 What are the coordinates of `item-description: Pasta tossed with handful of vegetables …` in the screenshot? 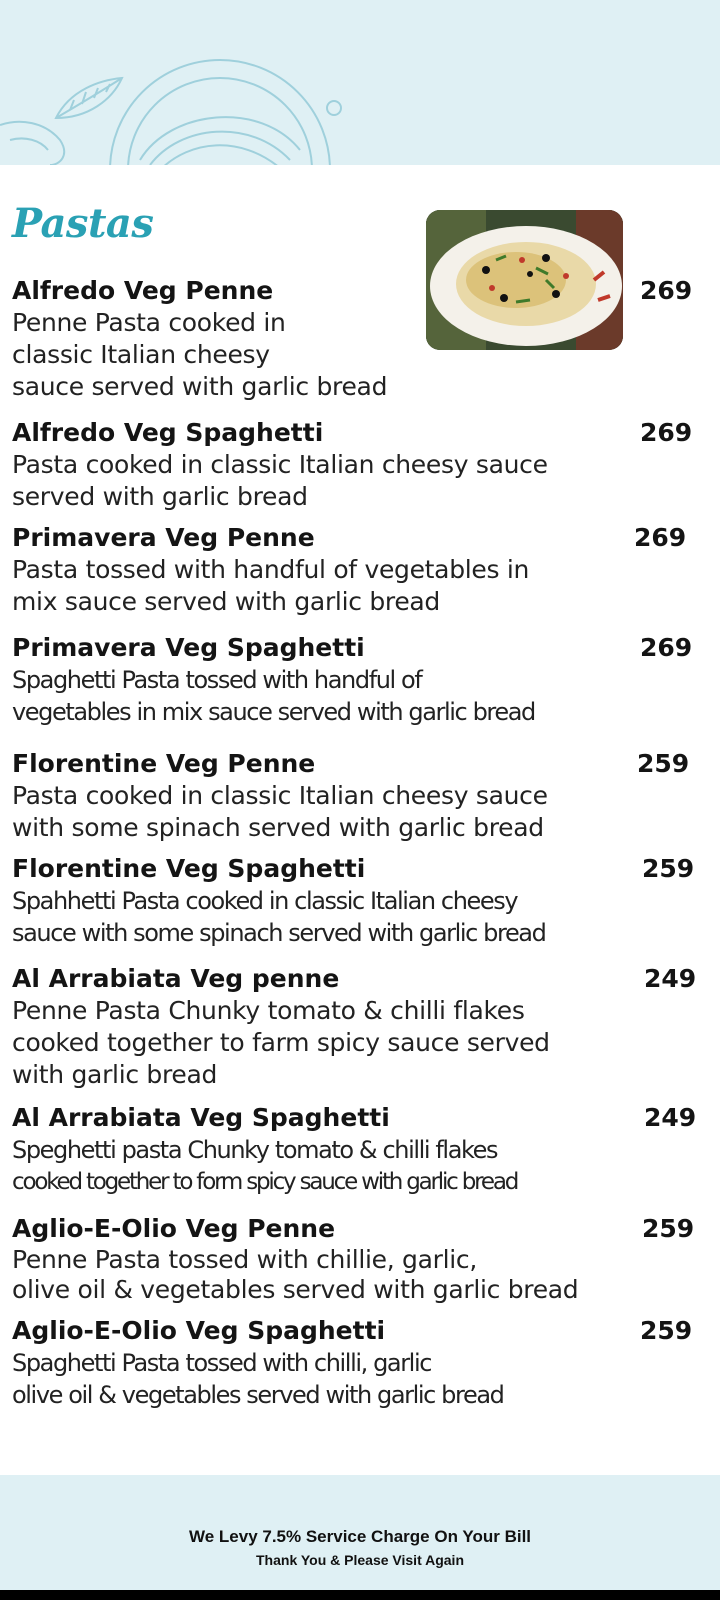 It's located at (271, 569).